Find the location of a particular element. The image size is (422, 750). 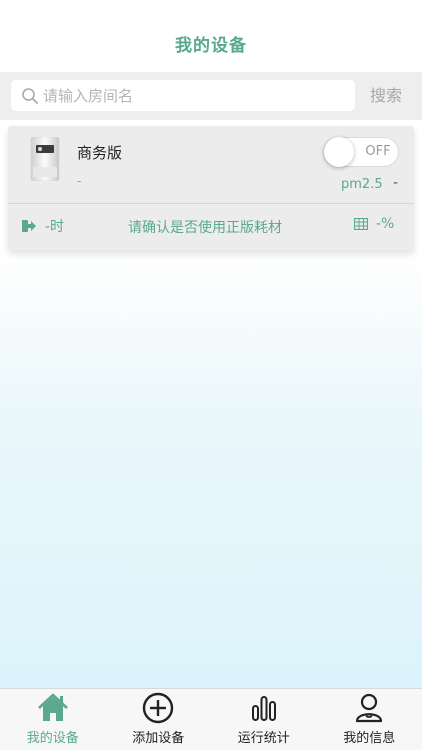

tab-label: 我的设备 is located at coordinates (52, 738).